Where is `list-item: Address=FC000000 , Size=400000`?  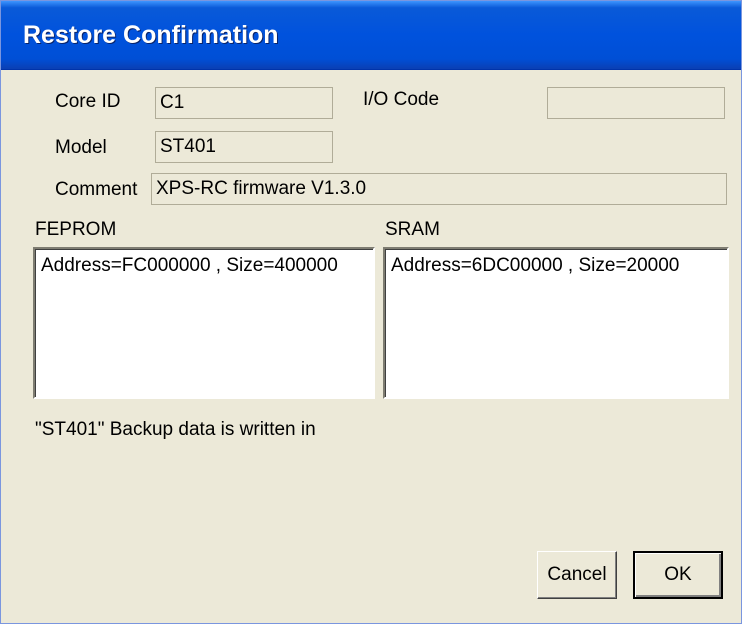 list-item: Address=FC000000 , Size=400000 is located at coordinates (204, 263).